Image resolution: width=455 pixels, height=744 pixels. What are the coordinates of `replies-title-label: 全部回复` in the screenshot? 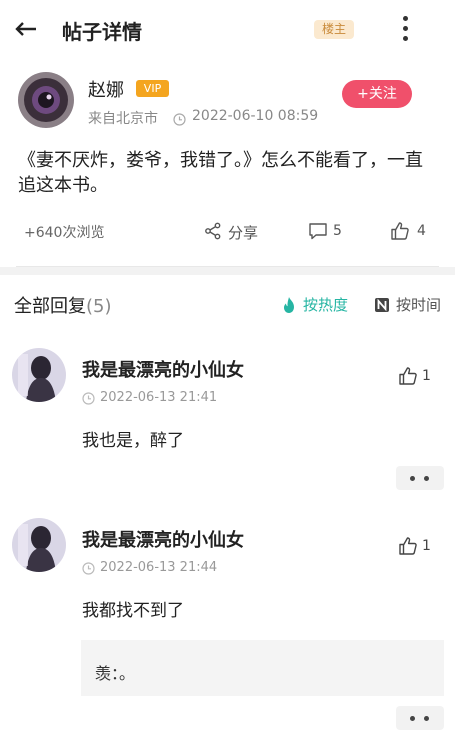 It's located at (50, 306).